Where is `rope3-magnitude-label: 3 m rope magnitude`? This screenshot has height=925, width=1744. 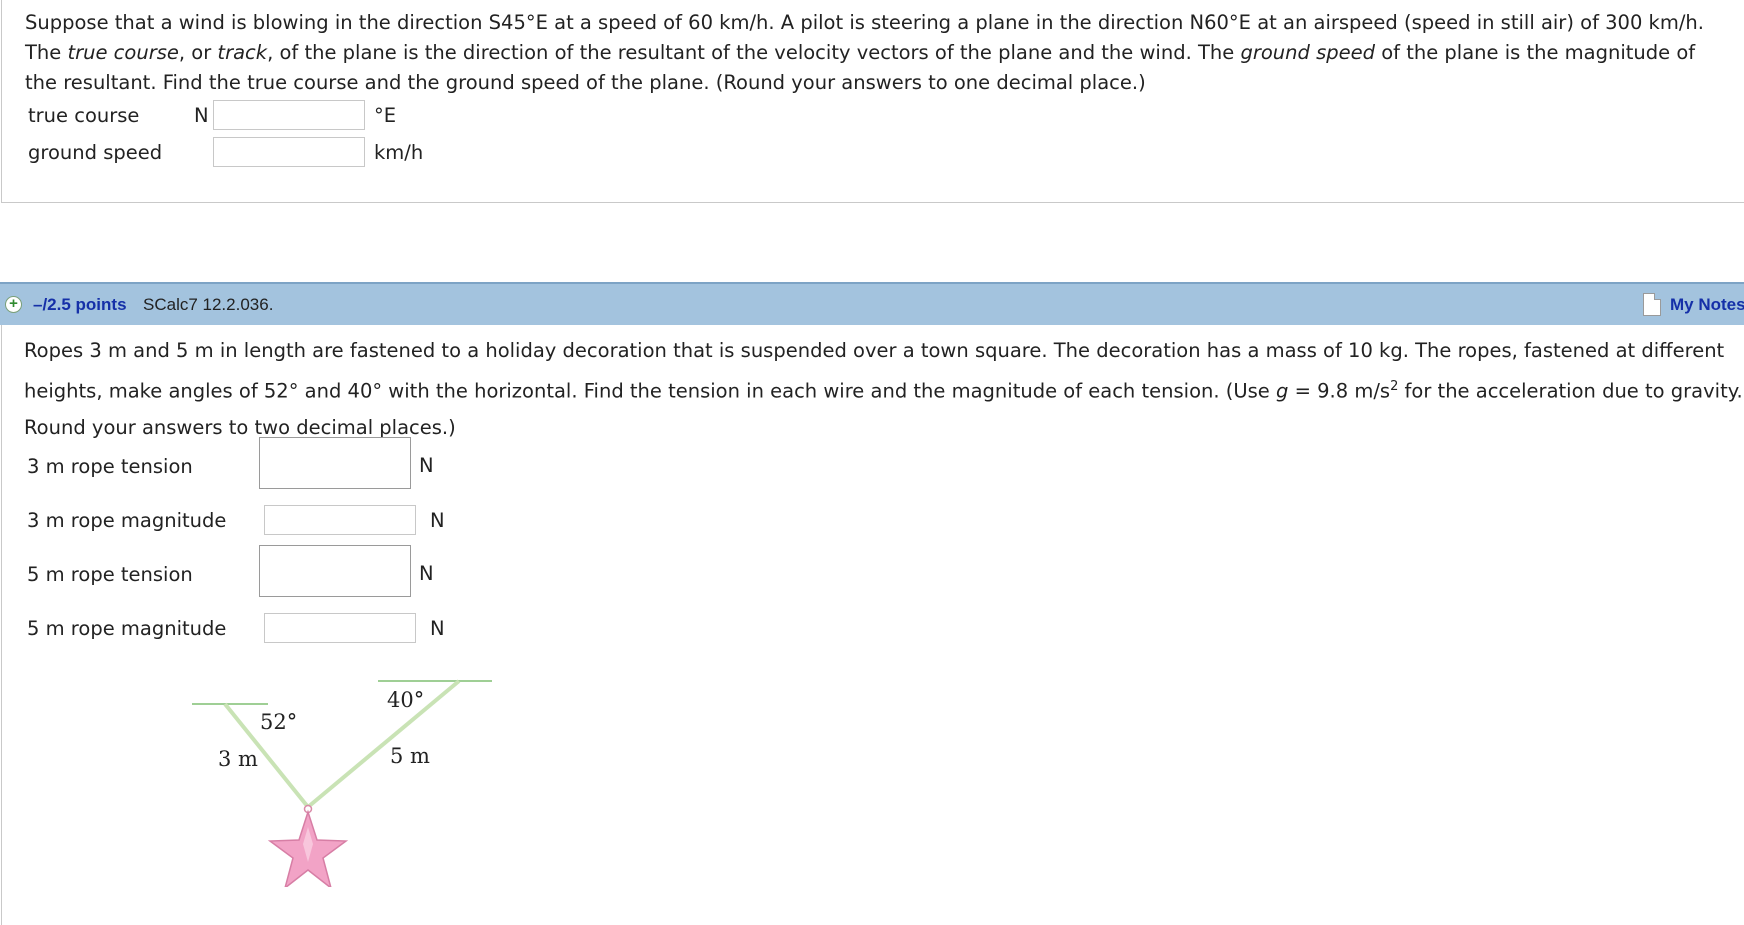
rope3-magnitude-label: 3 m rope magnitude is located at coordinates (127, 520).